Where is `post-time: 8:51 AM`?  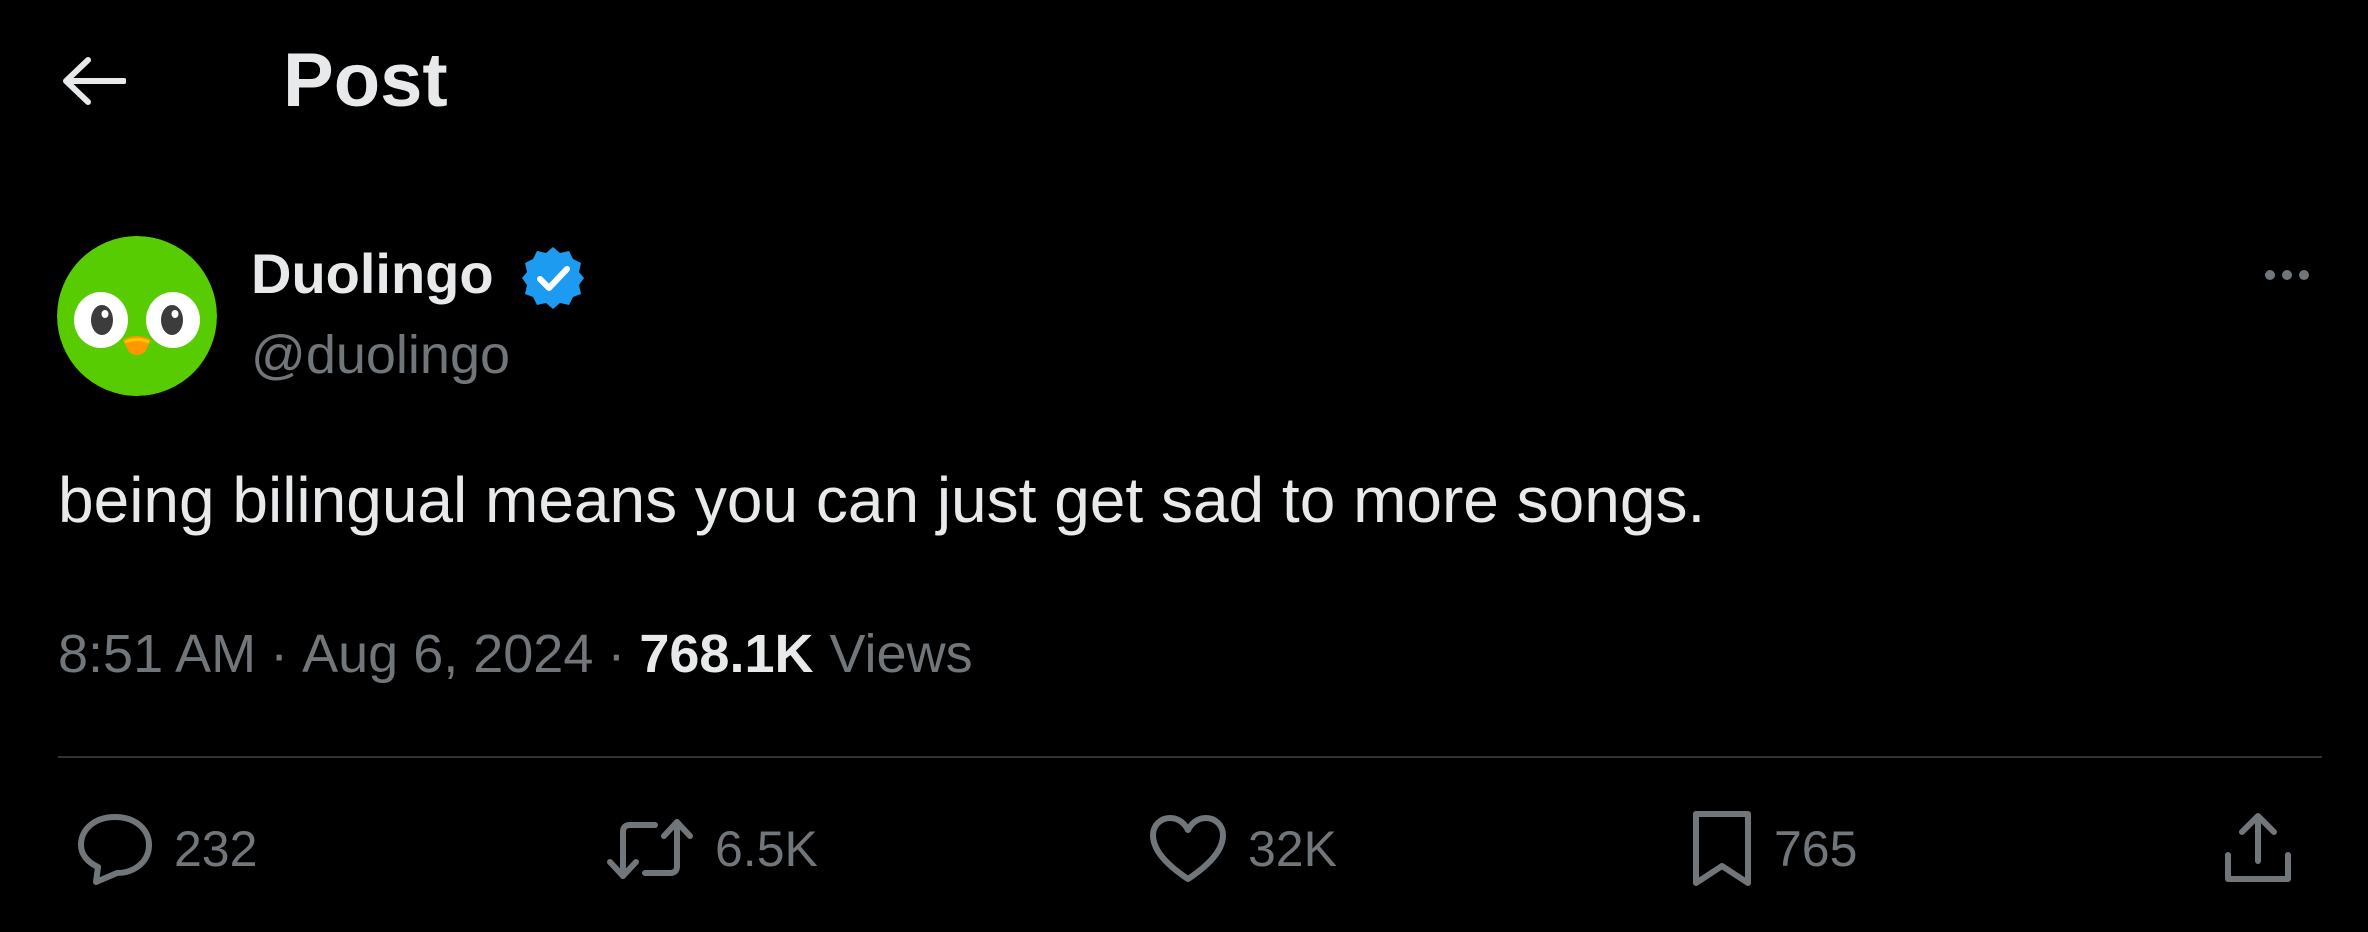 post-time: 8:51 AM is located at coordinates (157, 654).